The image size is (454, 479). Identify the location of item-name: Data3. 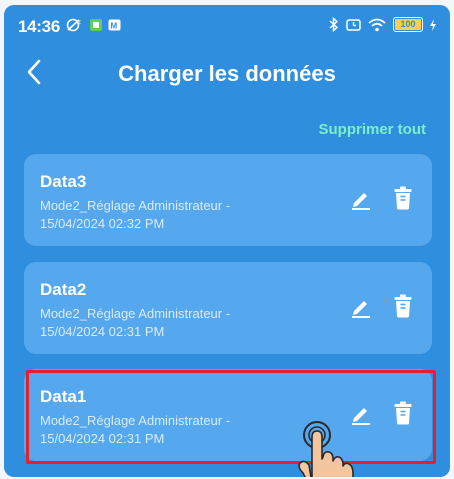
(63, 181).